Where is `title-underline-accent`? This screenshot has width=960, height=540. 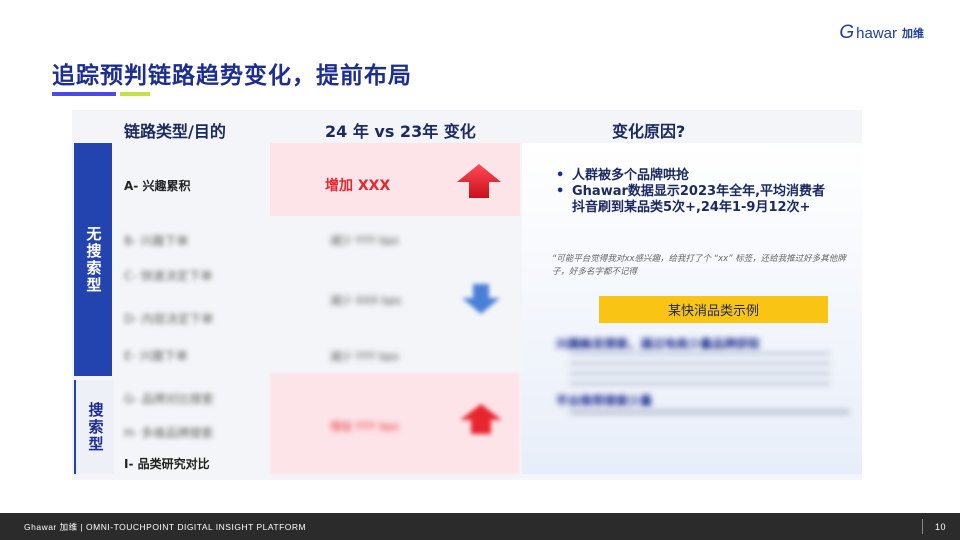 title-underline-accent is located at coordinates (135, 94).